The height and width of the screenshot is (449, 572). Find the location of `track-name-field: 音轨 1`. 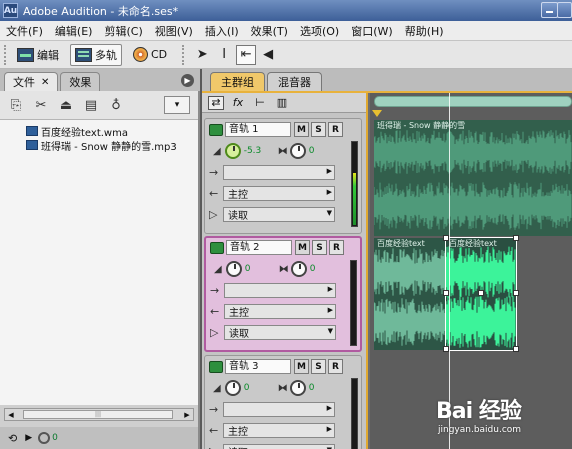

track-name-field: 音轨 1 is located at coordinates (258, 129).